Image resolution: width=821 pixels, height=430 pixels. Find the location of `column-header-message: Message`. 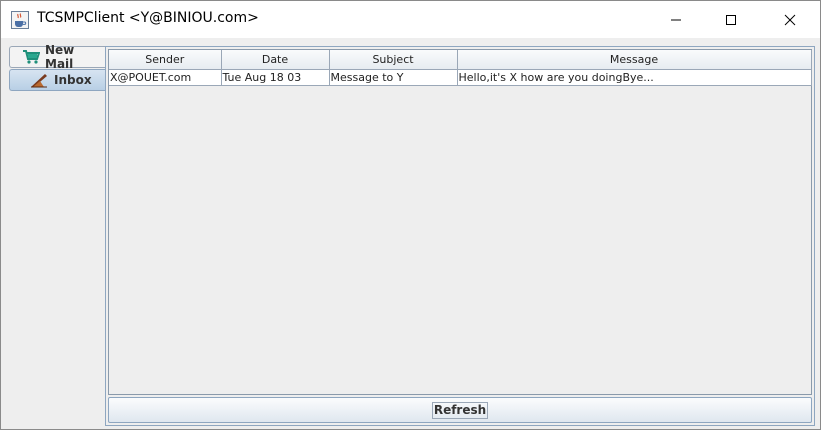

column-header-message: Message is located at coordinates (634, 60).